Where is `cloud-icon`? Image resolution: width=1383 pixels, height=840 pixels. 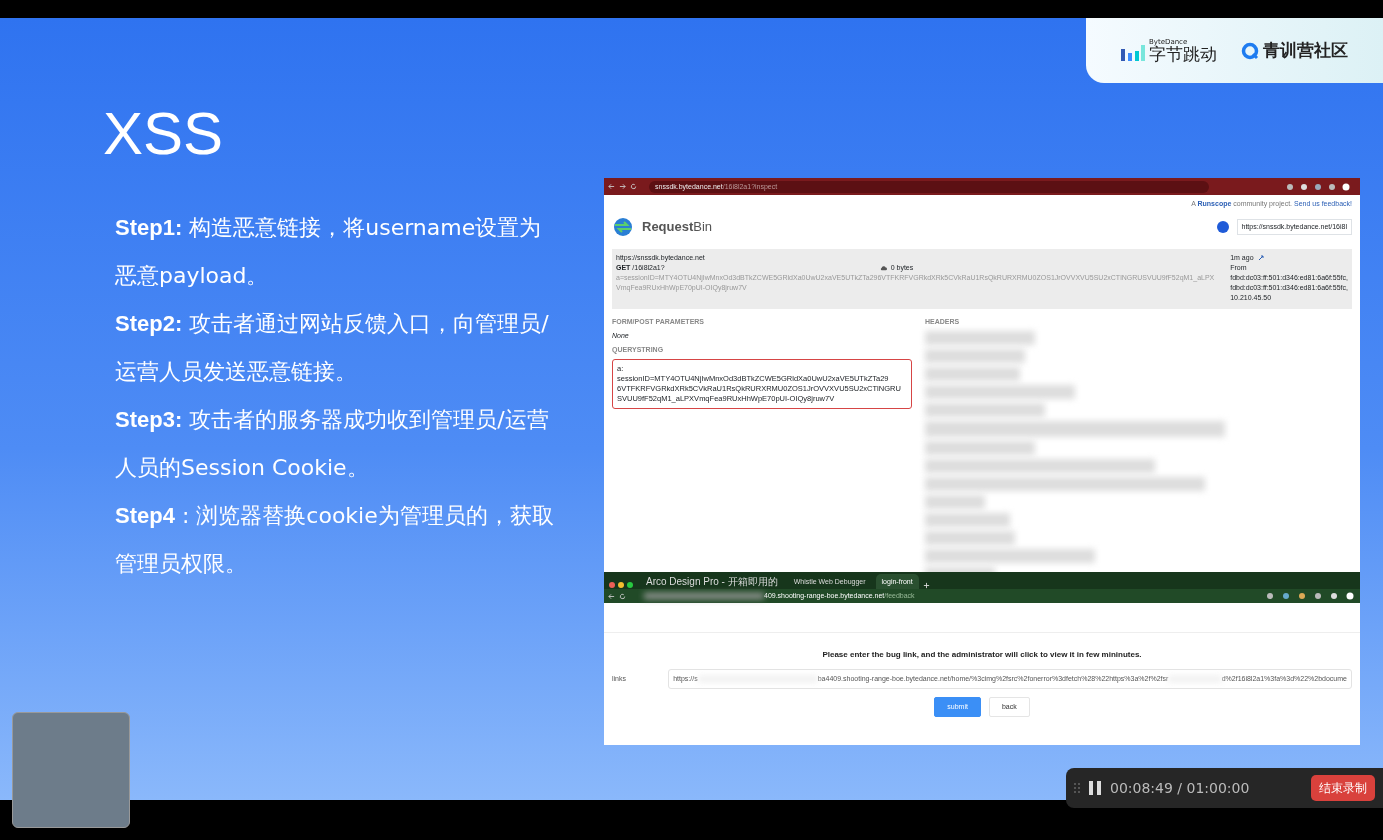 cloud-icon is located at coordinates (883, 268).